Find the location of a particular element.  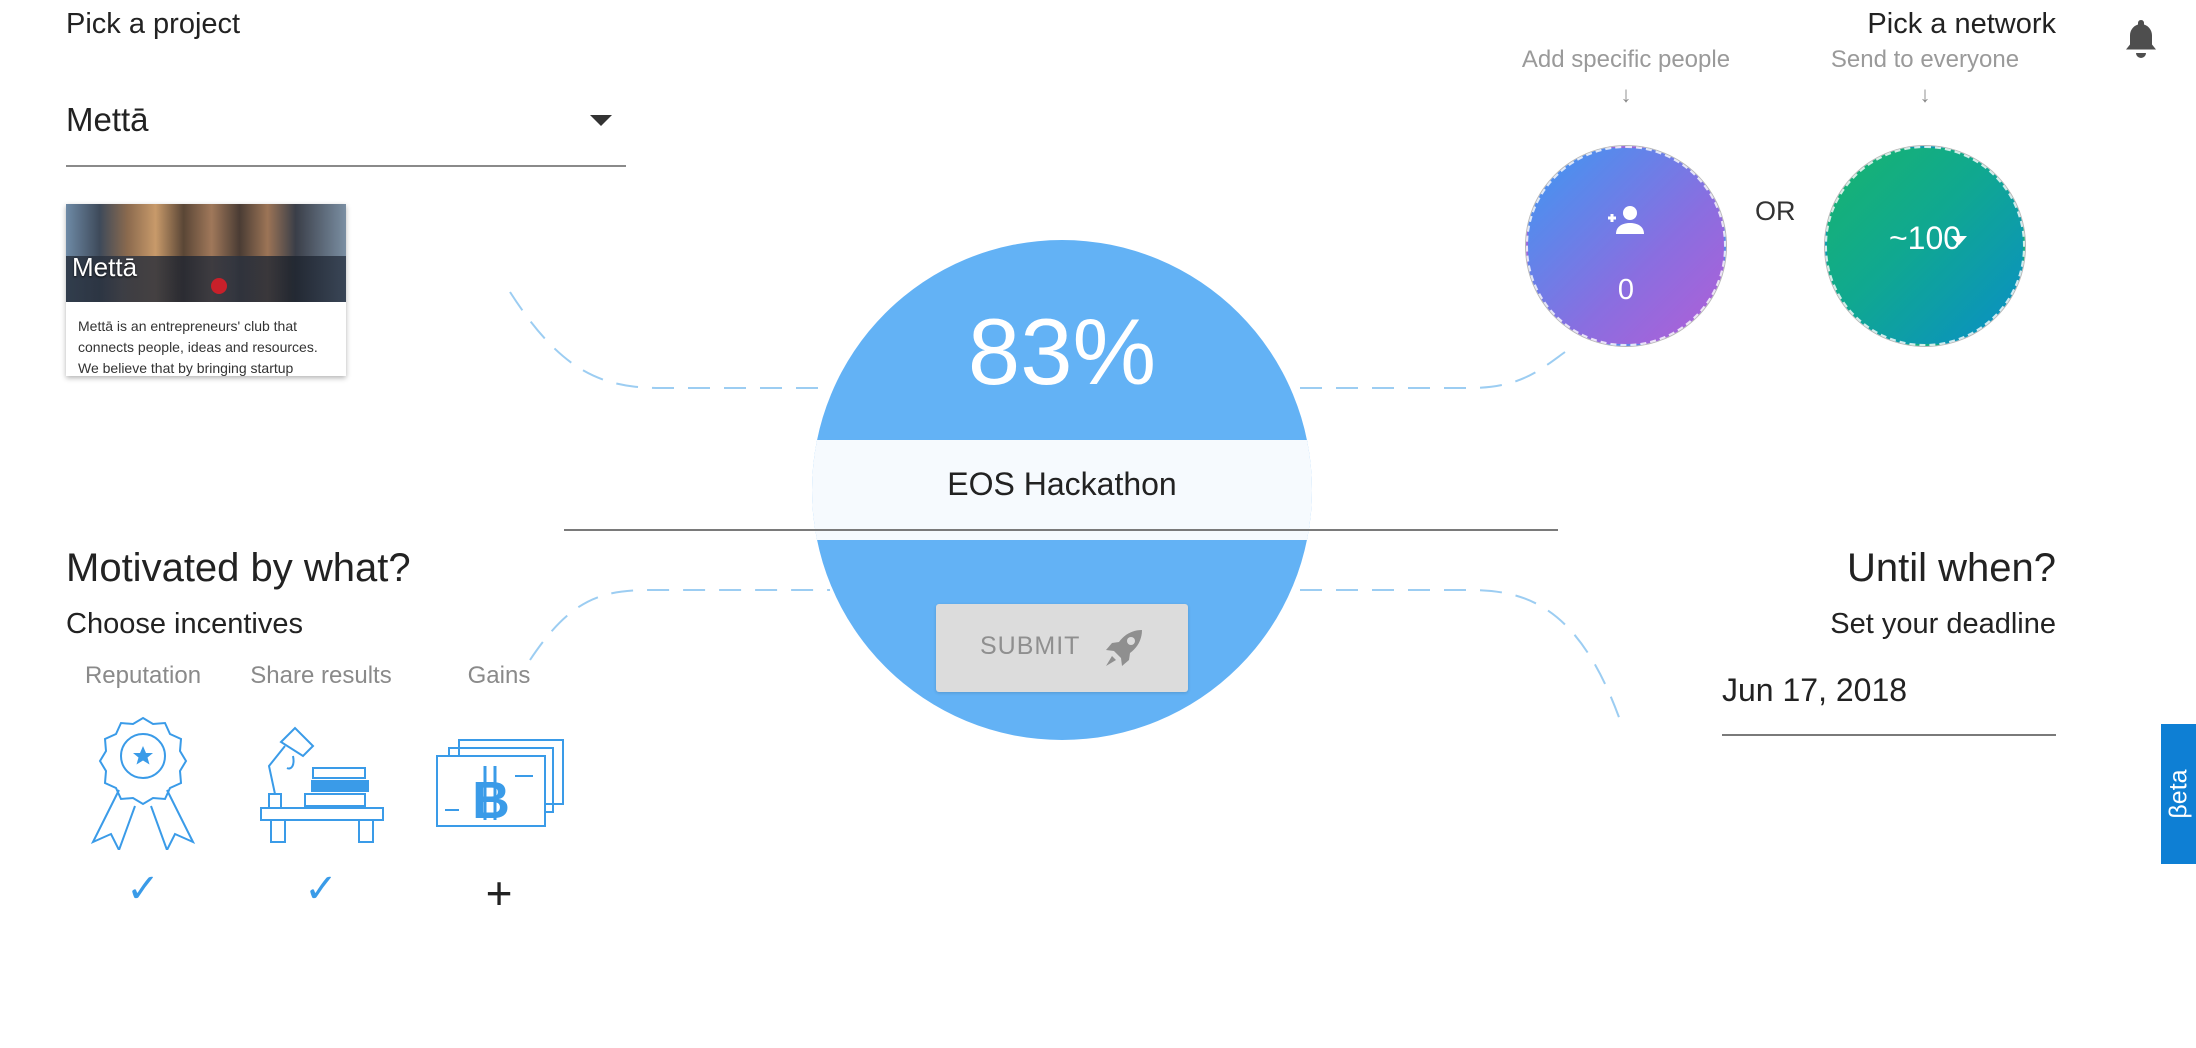

send-everyone-hint: Send to everyone is located at coordinates (1925, 59).